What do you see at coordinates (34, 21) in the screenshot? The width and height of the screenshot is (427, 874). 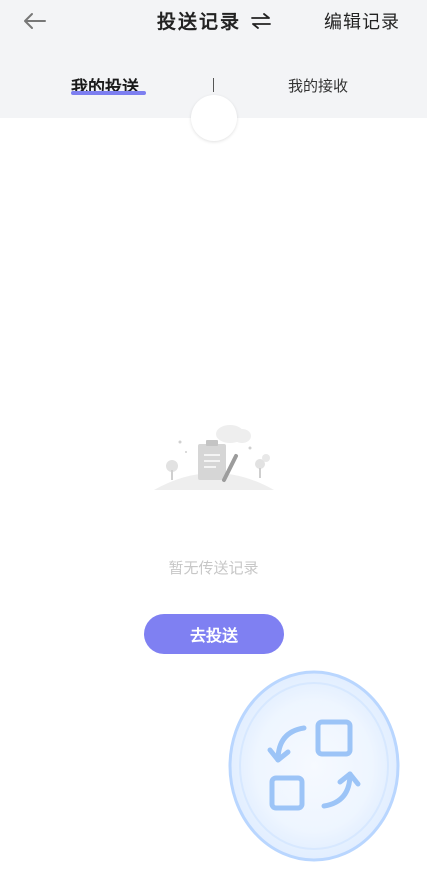 I see `back-arrow-icon` at bounding box center [34, 21].